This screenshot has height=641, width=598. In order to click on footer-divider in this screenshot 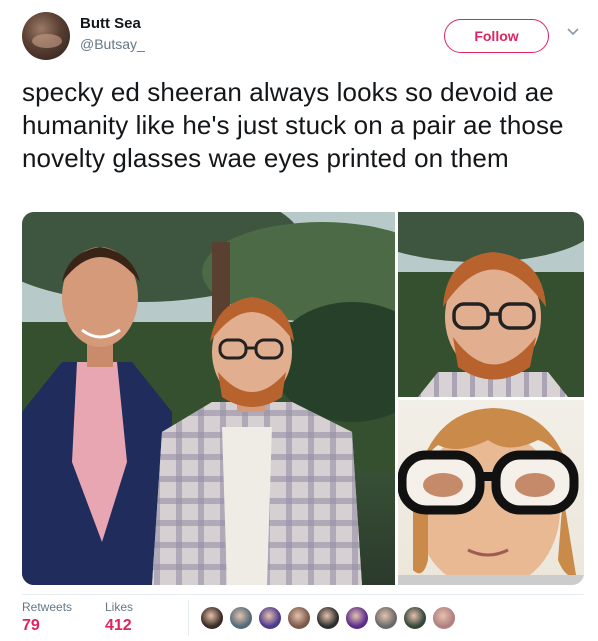, I will do `click(303, 594)`.